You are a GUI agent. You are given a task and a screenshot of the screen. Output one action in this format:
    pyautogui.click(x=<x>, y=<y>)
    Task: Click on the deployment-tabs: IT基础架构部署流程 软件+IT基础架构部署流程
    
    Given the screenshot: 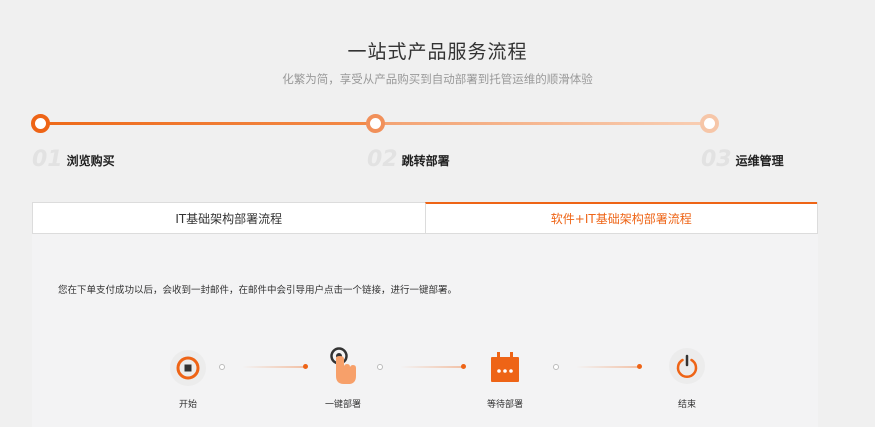 What is the action you would take?
    pyautogui.click(x=425, y=218)
    